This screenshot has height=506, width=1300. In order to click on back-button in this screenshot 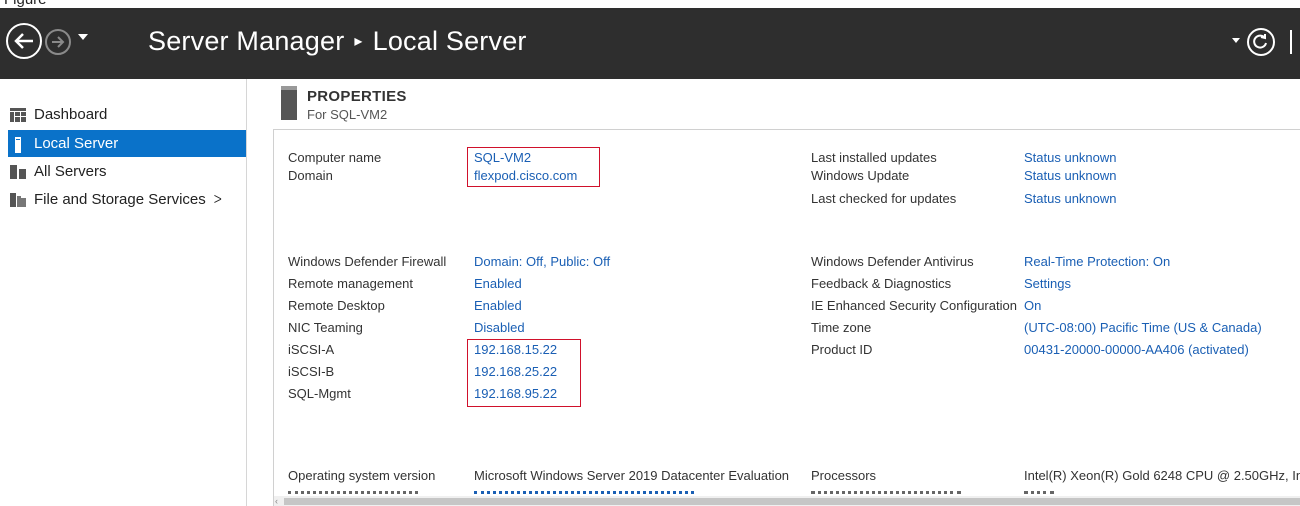, I will do `click(24, 41)`.